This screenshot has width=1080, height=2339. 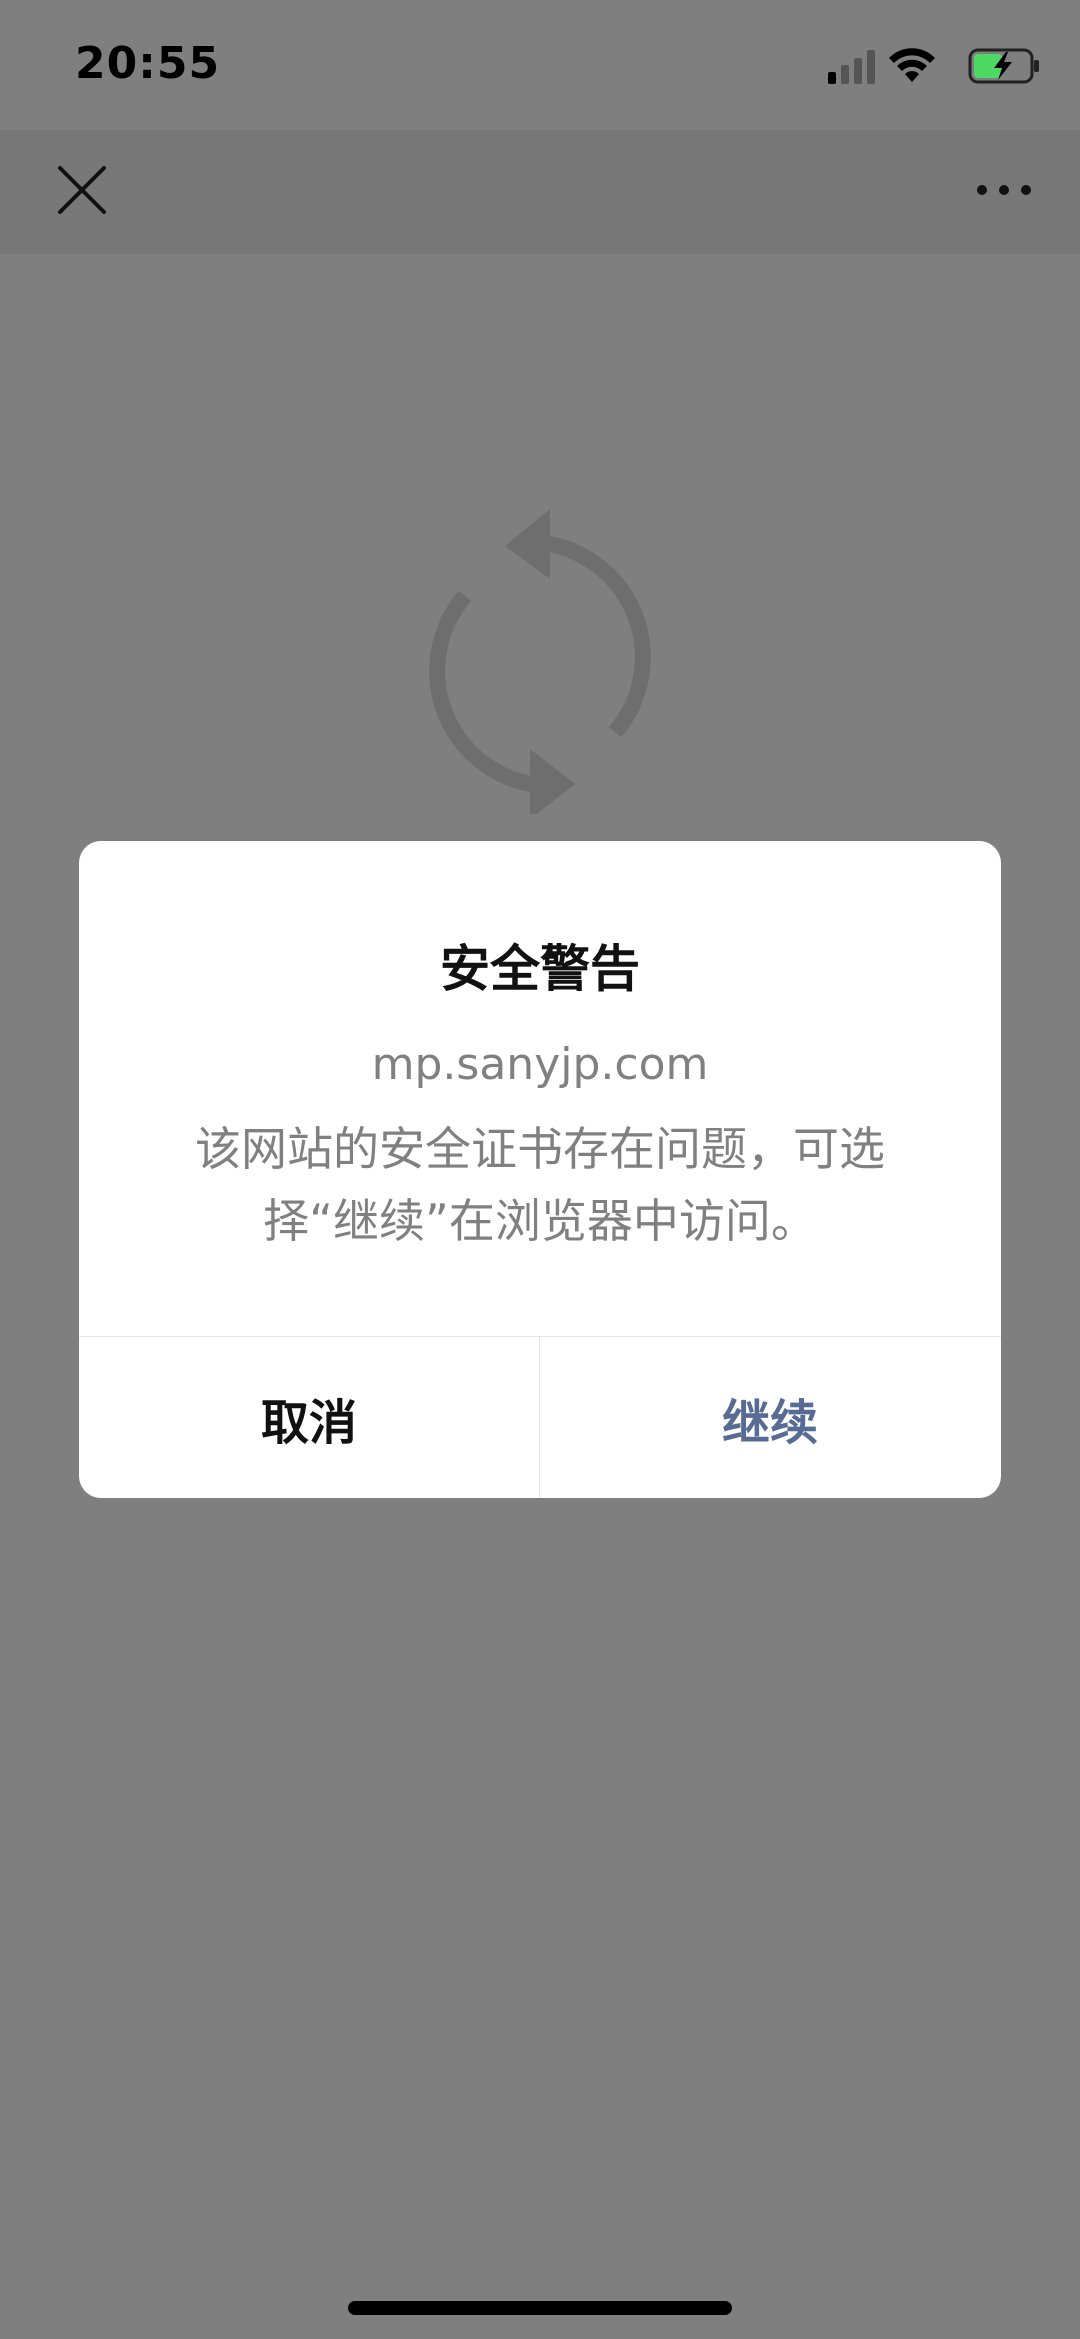 I want to click on wifi-icon, so click(x=912, y=65).